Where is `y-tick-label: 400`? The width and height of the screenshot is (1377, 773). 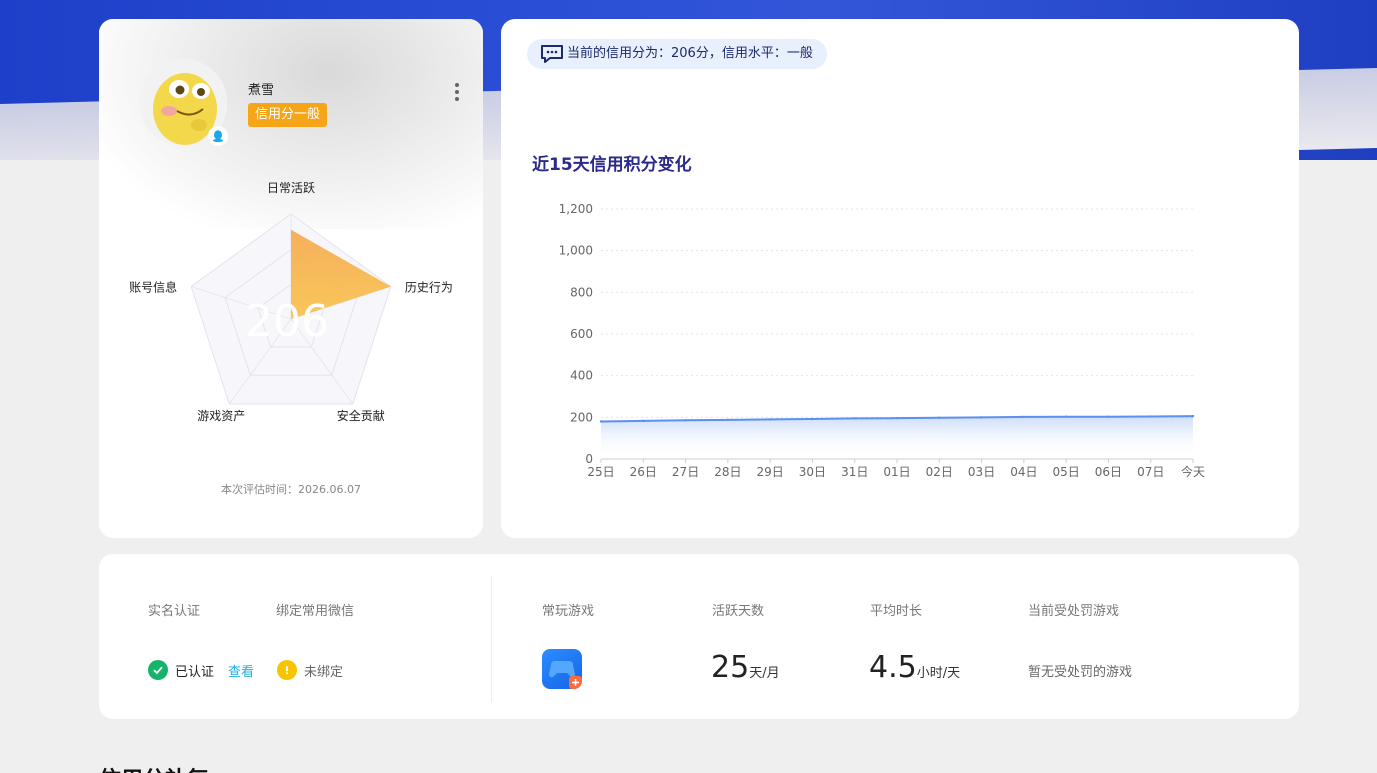
y-tick-label: 400 is located at coordinates (581, 376).